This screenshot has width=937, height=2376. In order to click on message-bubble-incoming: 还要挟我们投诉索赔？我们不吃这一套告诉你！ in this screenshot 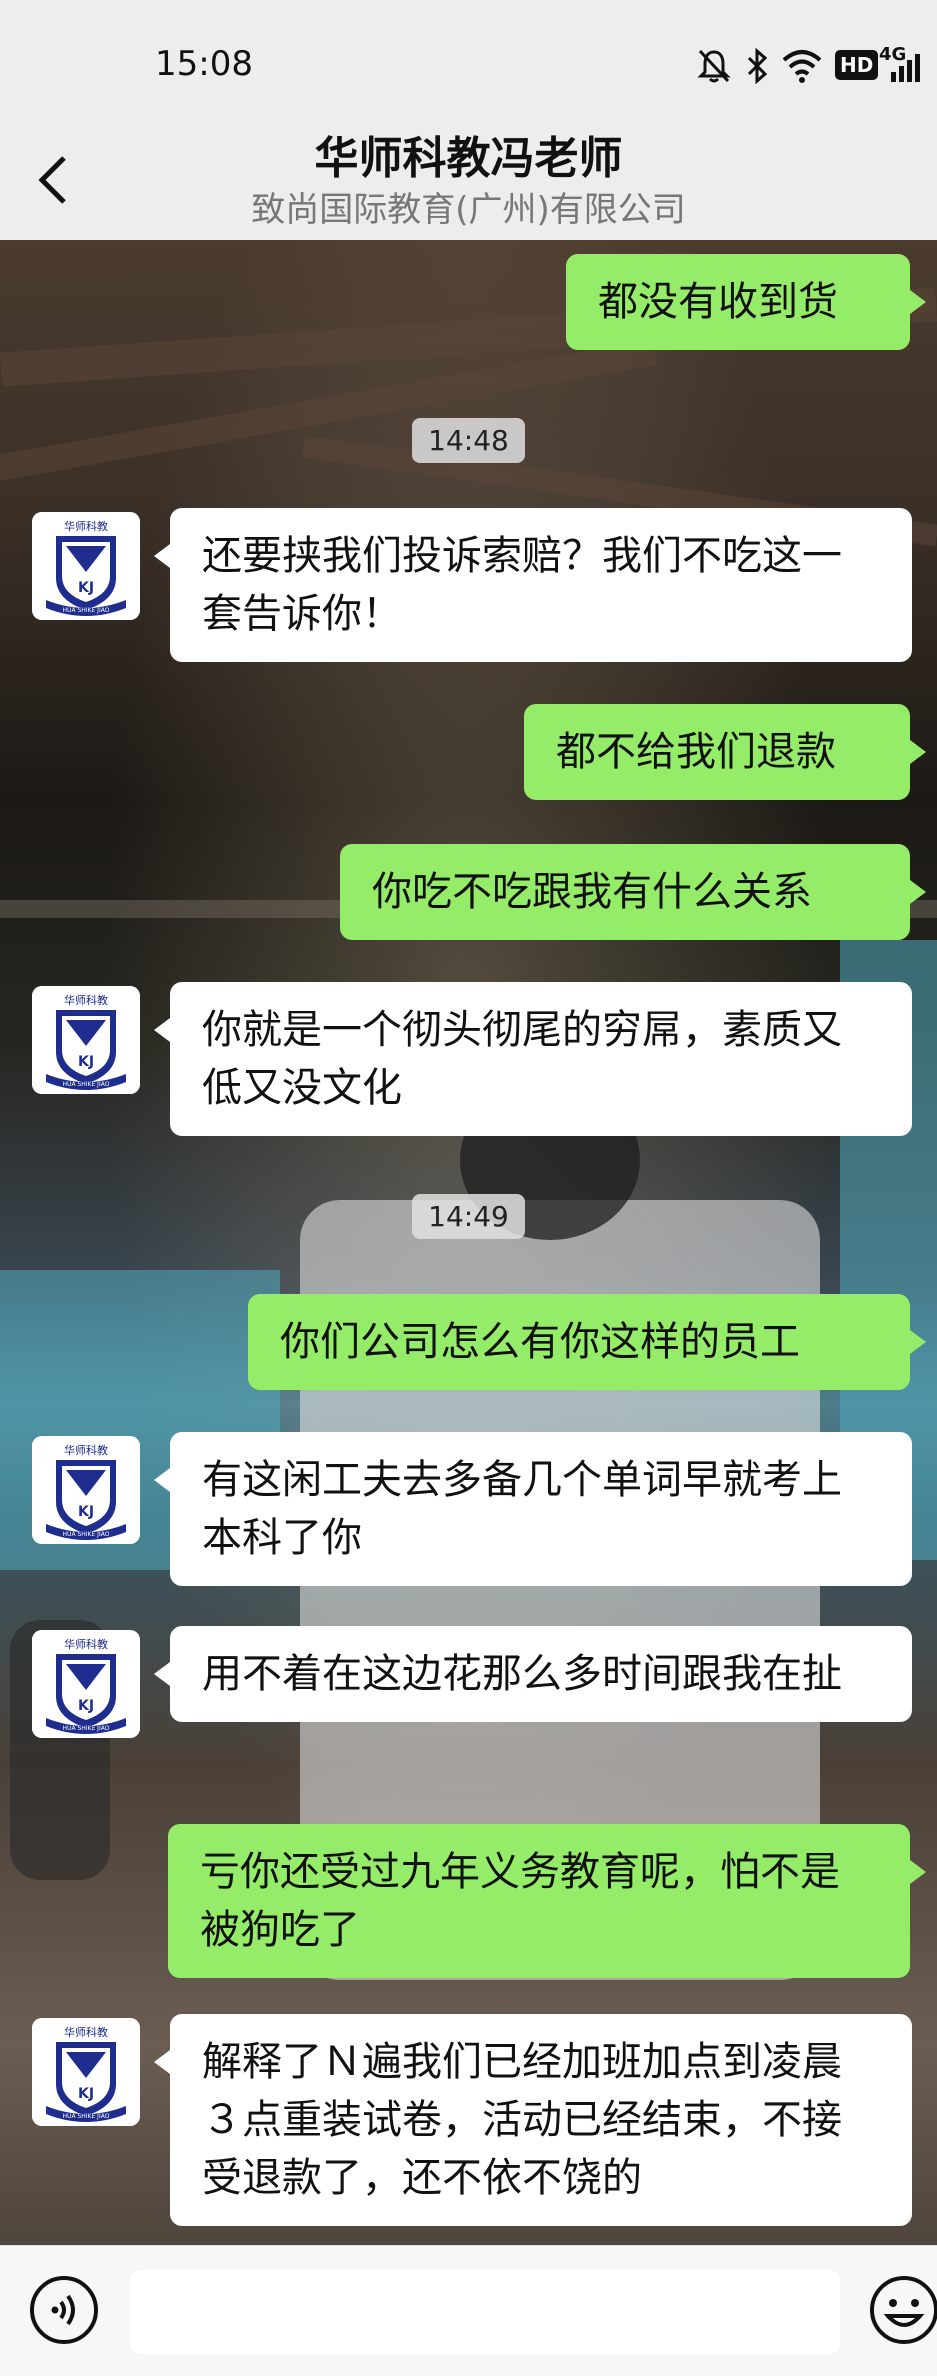, I will do `click(533, 585)`.